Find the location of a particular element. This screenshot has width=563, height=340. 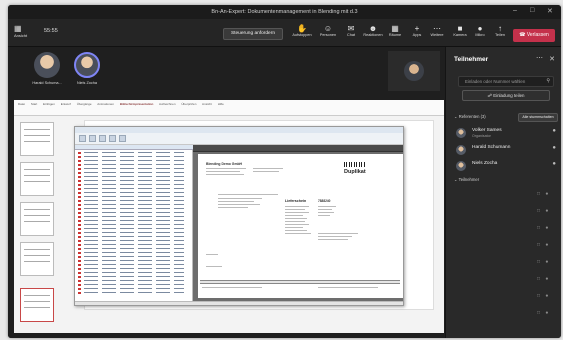

view-button: ▦ Ansicht is located at coordinates (20, 31).